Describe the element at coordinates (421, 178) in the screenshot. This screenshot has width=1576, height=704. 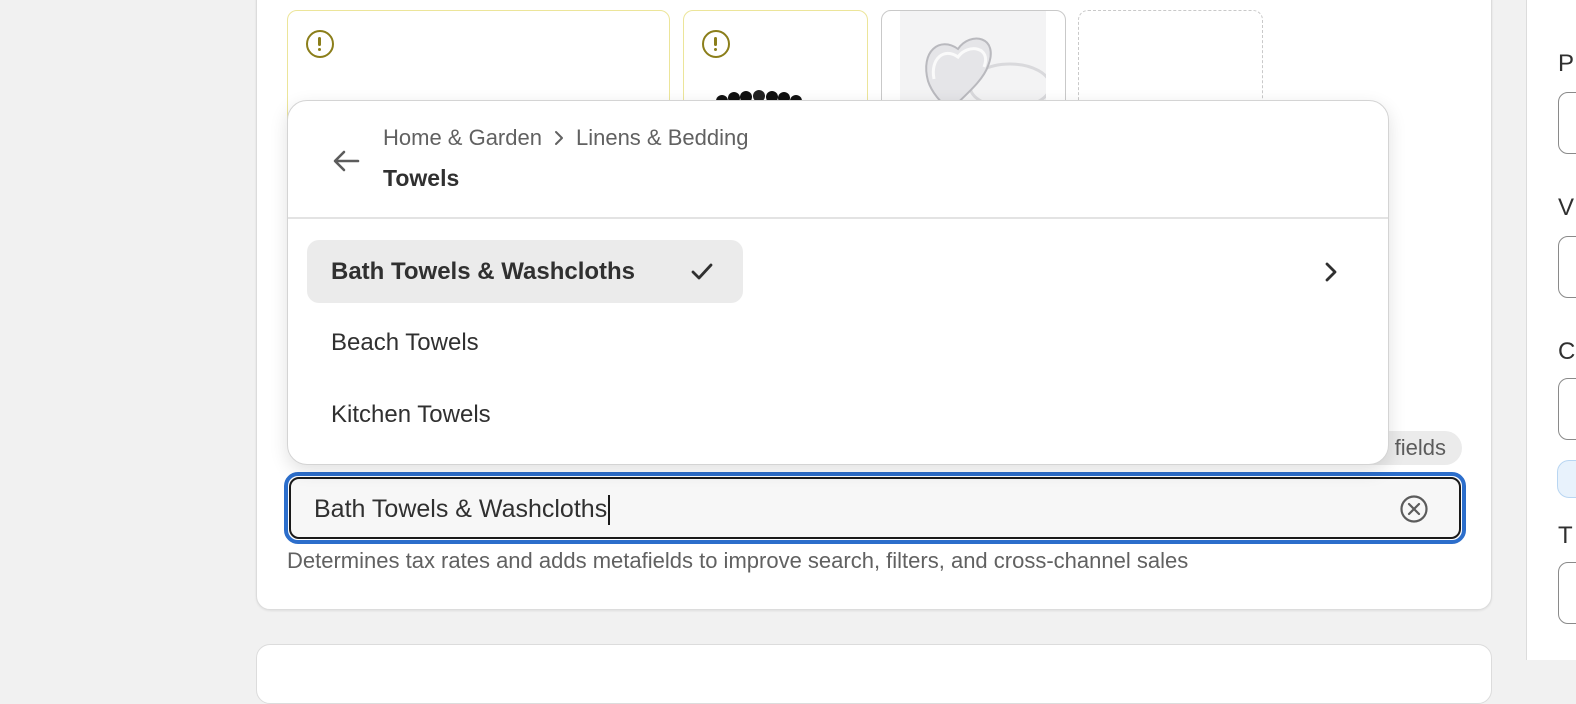
I see `popover-title: Towels` at that location.